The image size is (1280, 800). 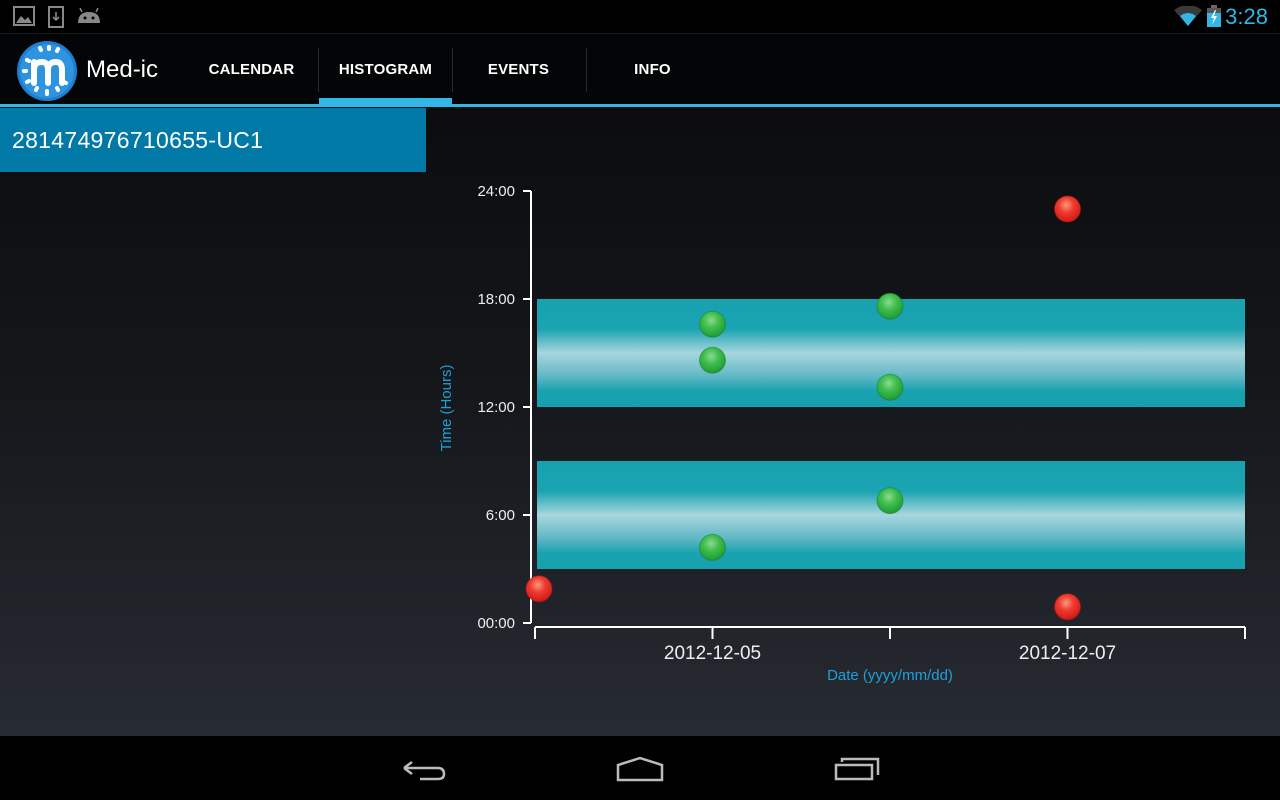 I want to click on y-tick-label: 24:00, so click(x=496, y=191).